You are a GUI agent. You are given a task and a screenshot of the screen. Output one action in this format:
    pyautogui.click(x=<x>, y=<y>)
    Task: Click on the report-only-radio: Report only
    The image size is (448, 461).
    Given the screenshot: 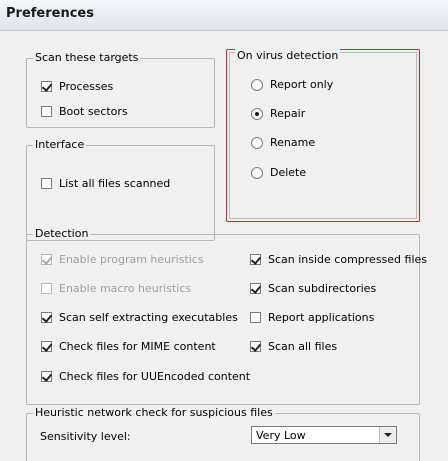 What is the action you would take?
    pyautogui.click(x=292, y=84)
    